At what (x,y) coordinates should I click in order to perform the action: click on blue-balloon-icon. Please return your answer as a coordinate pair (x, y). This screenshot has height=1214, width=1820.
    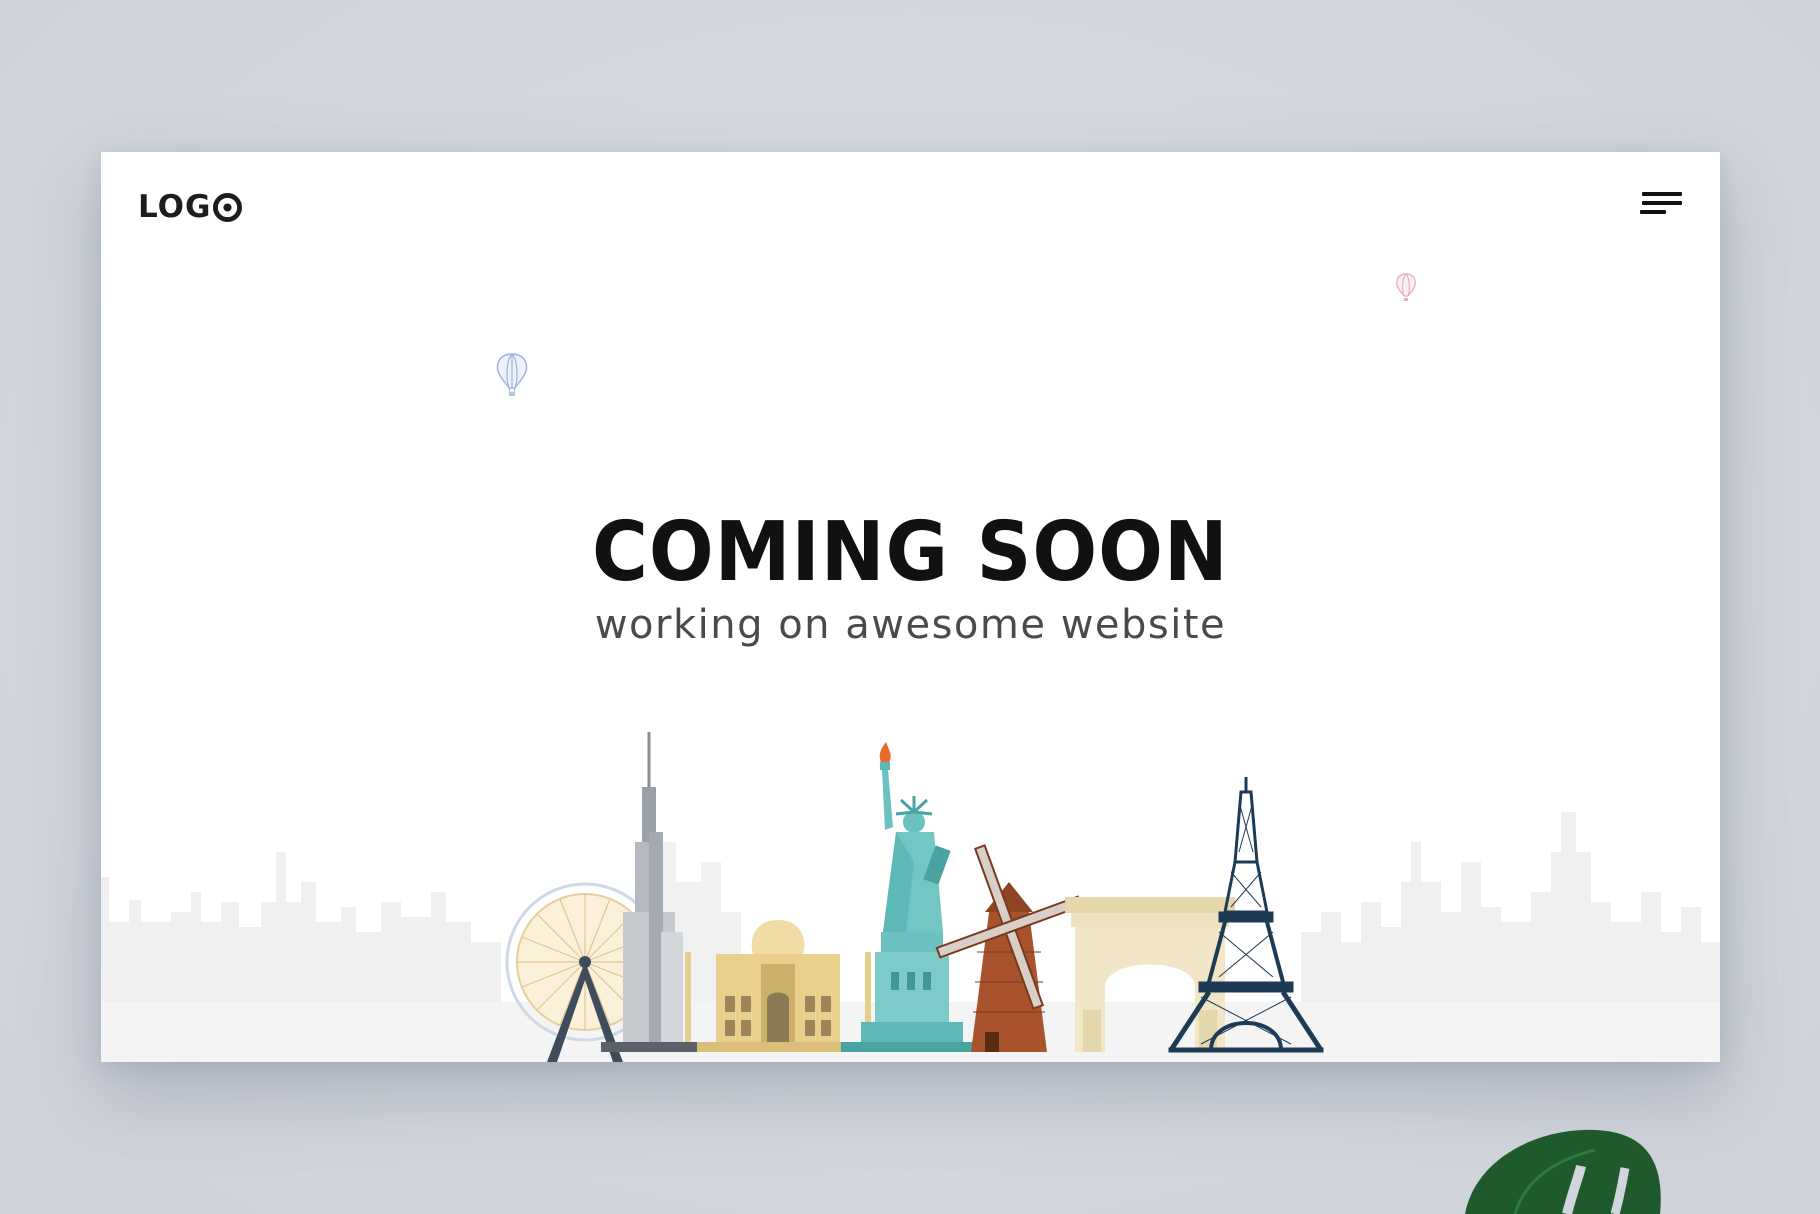
    Looking at the image, I should click on (512, 374).